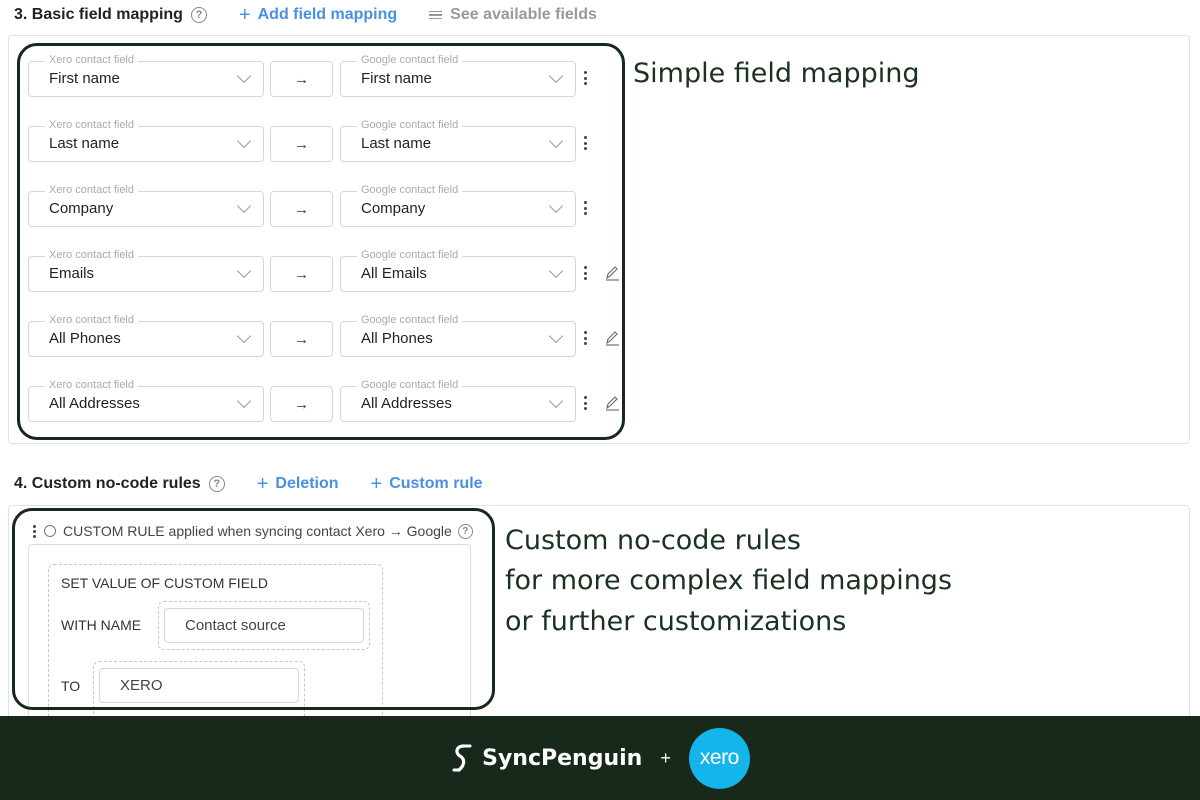 The image size is (1200, 800). I want to click on section-title: 3. Basic field mapping, so click(98, 14).